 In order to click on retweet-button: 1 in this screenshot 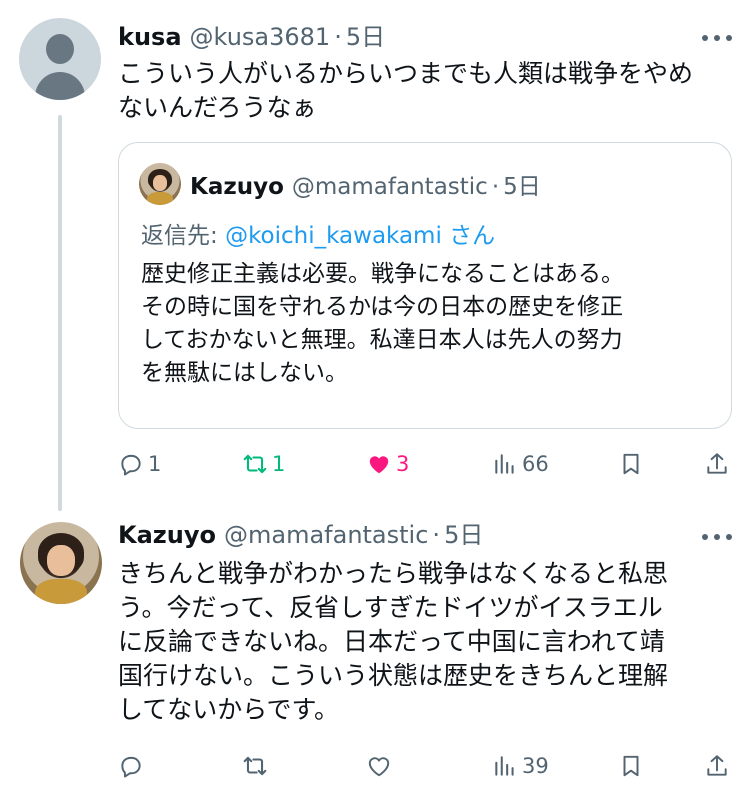, I will do `click(263, 464)`.